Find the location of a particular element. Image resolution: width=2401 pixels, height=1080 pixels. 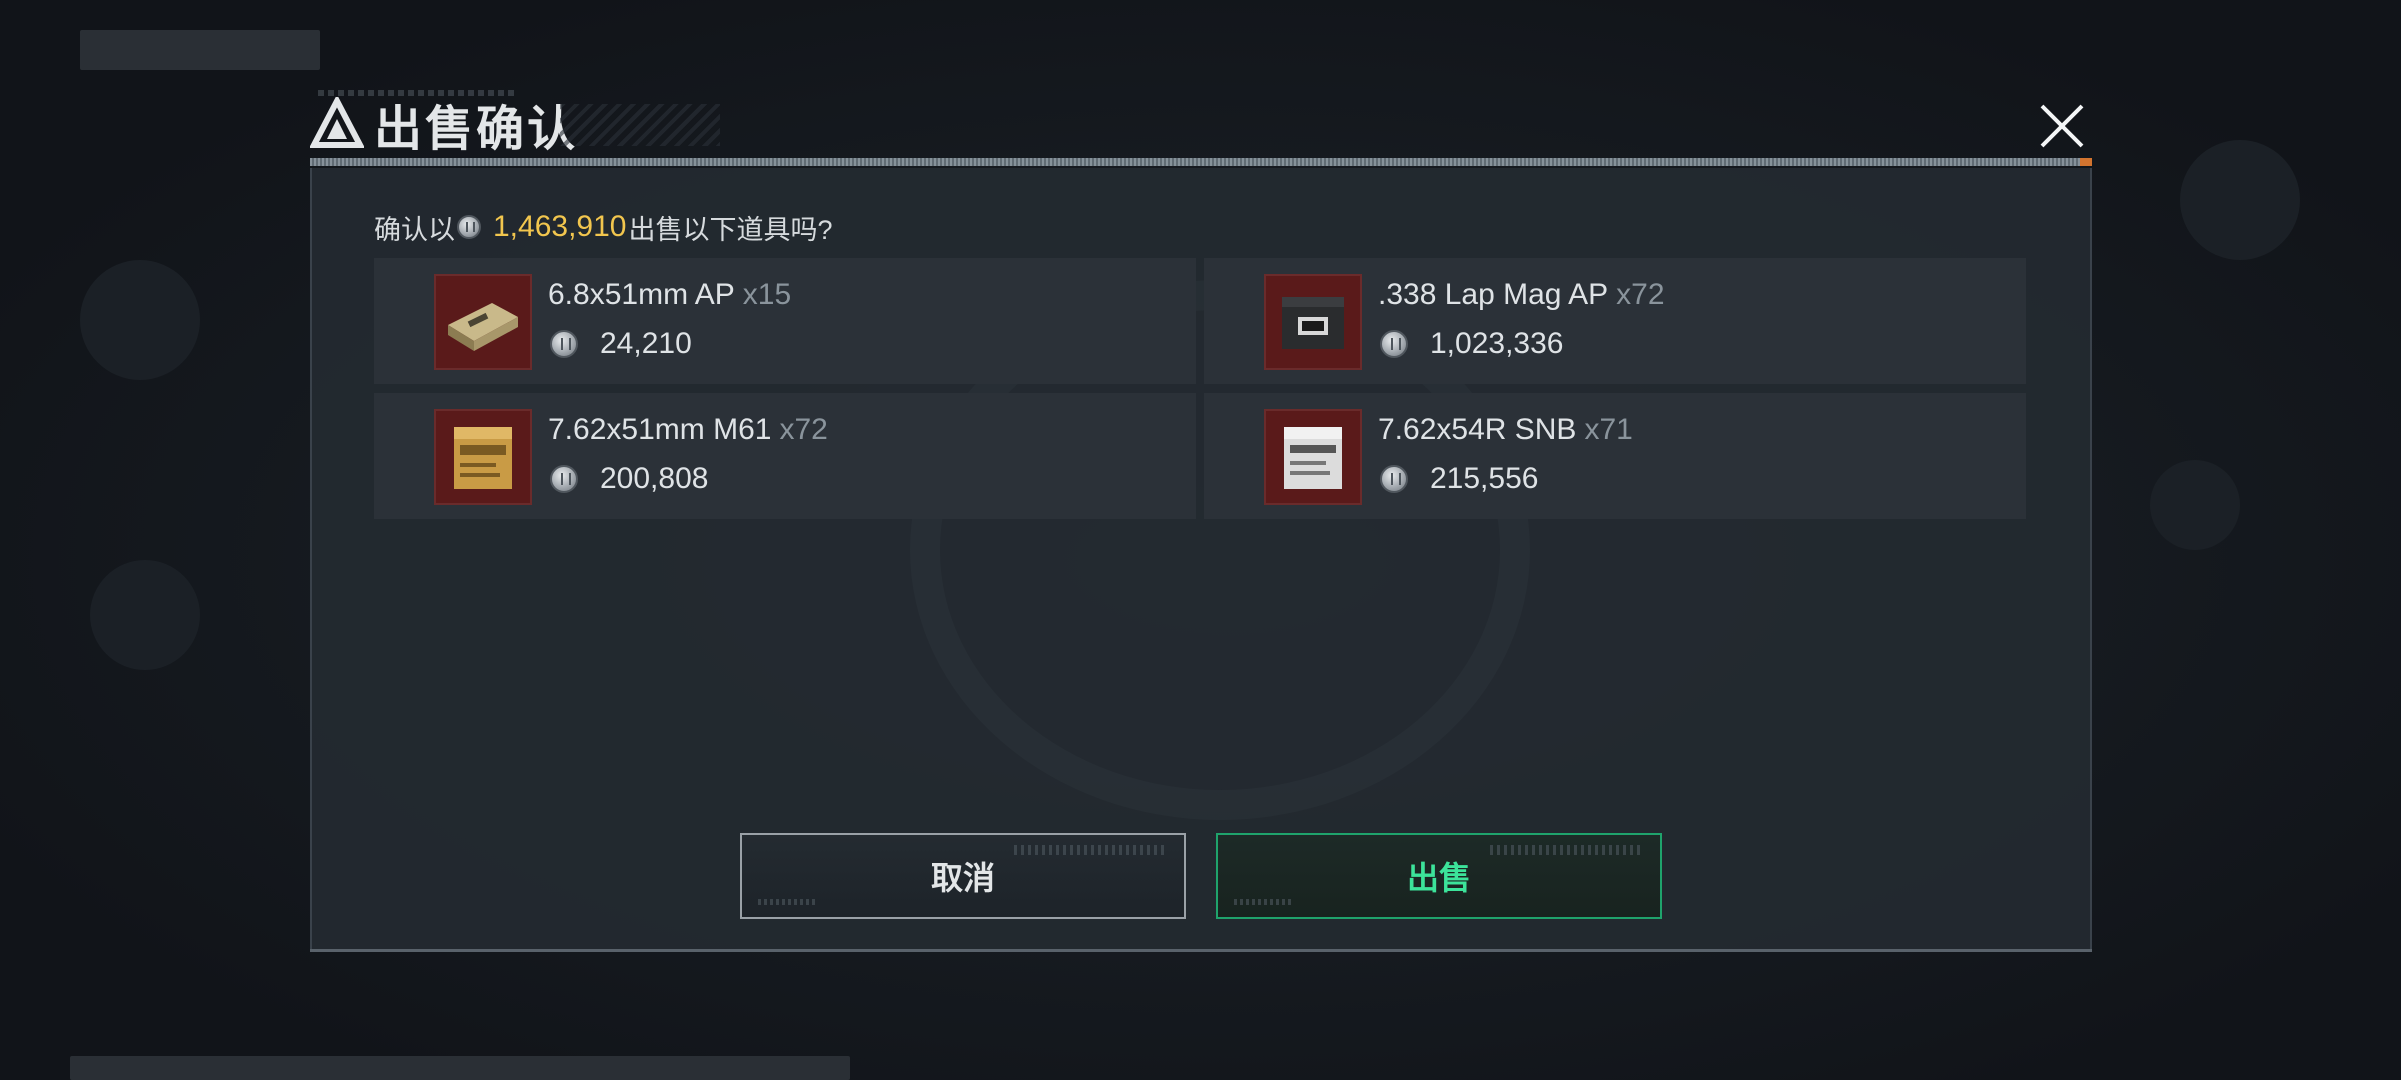

item-price: 200,808 is located at coordinates (654, 478).